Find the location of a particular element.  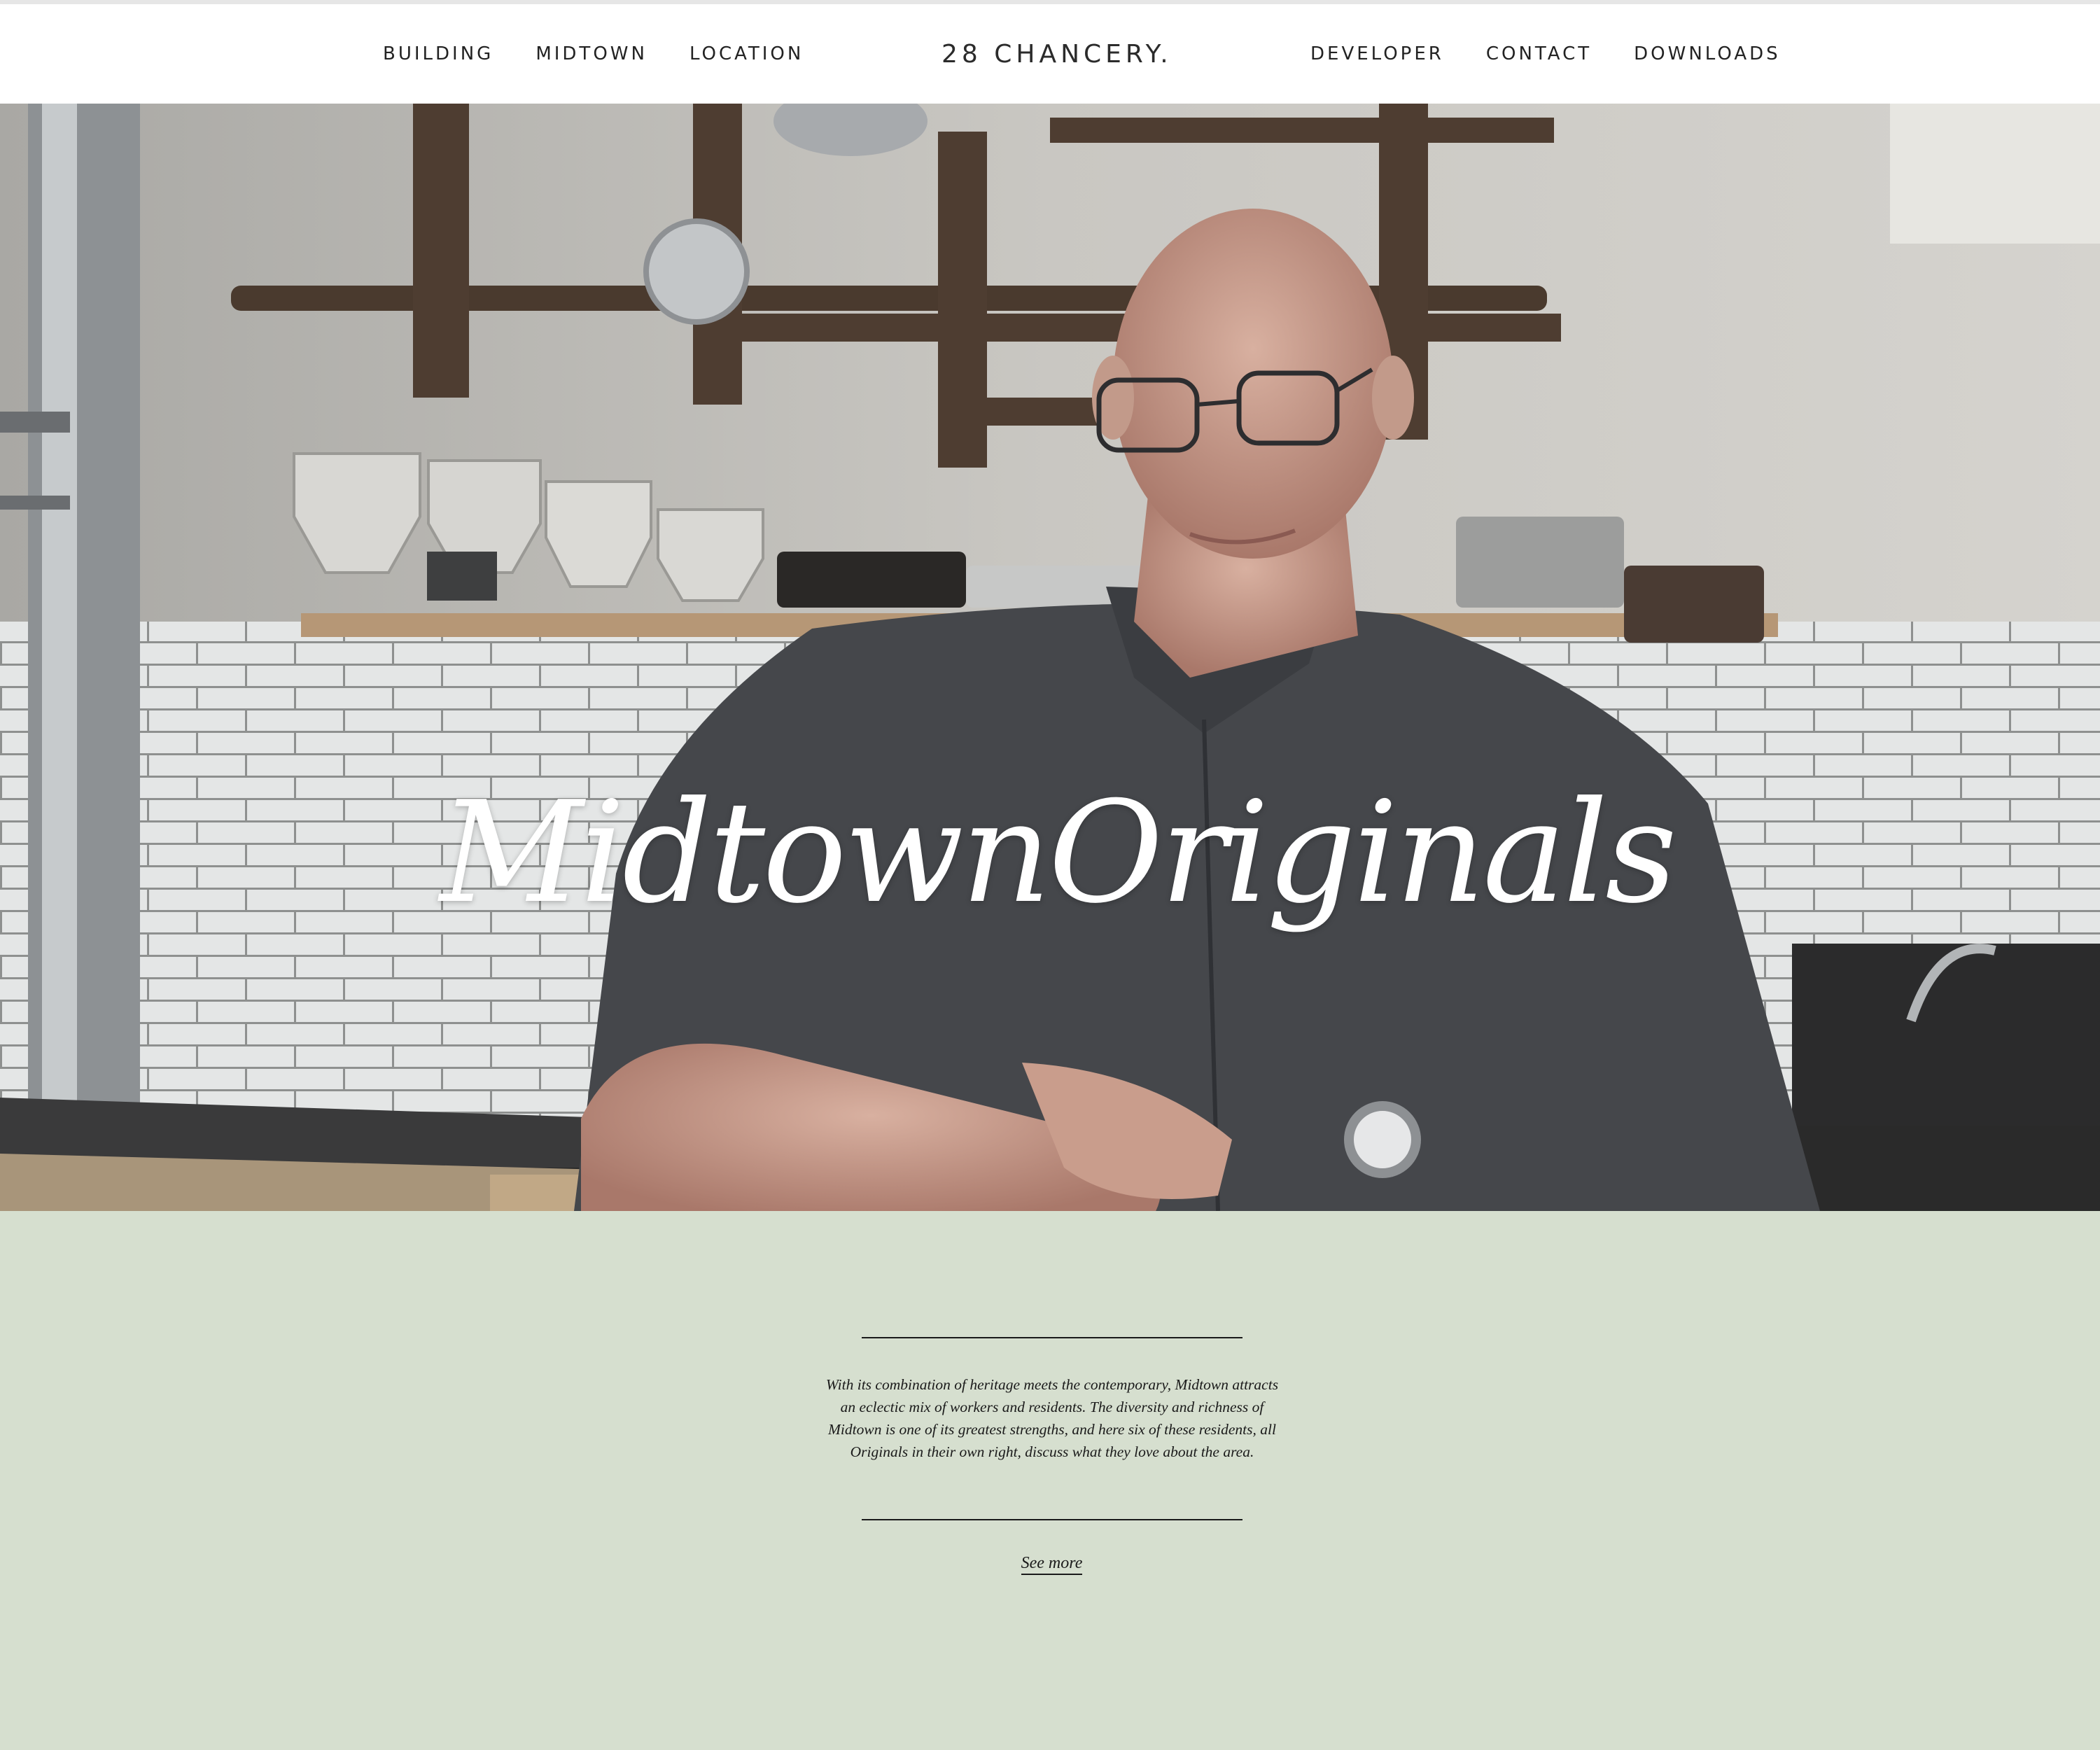

site-logo: 28 CHANCERY. is located at coordinates (1056, 54).